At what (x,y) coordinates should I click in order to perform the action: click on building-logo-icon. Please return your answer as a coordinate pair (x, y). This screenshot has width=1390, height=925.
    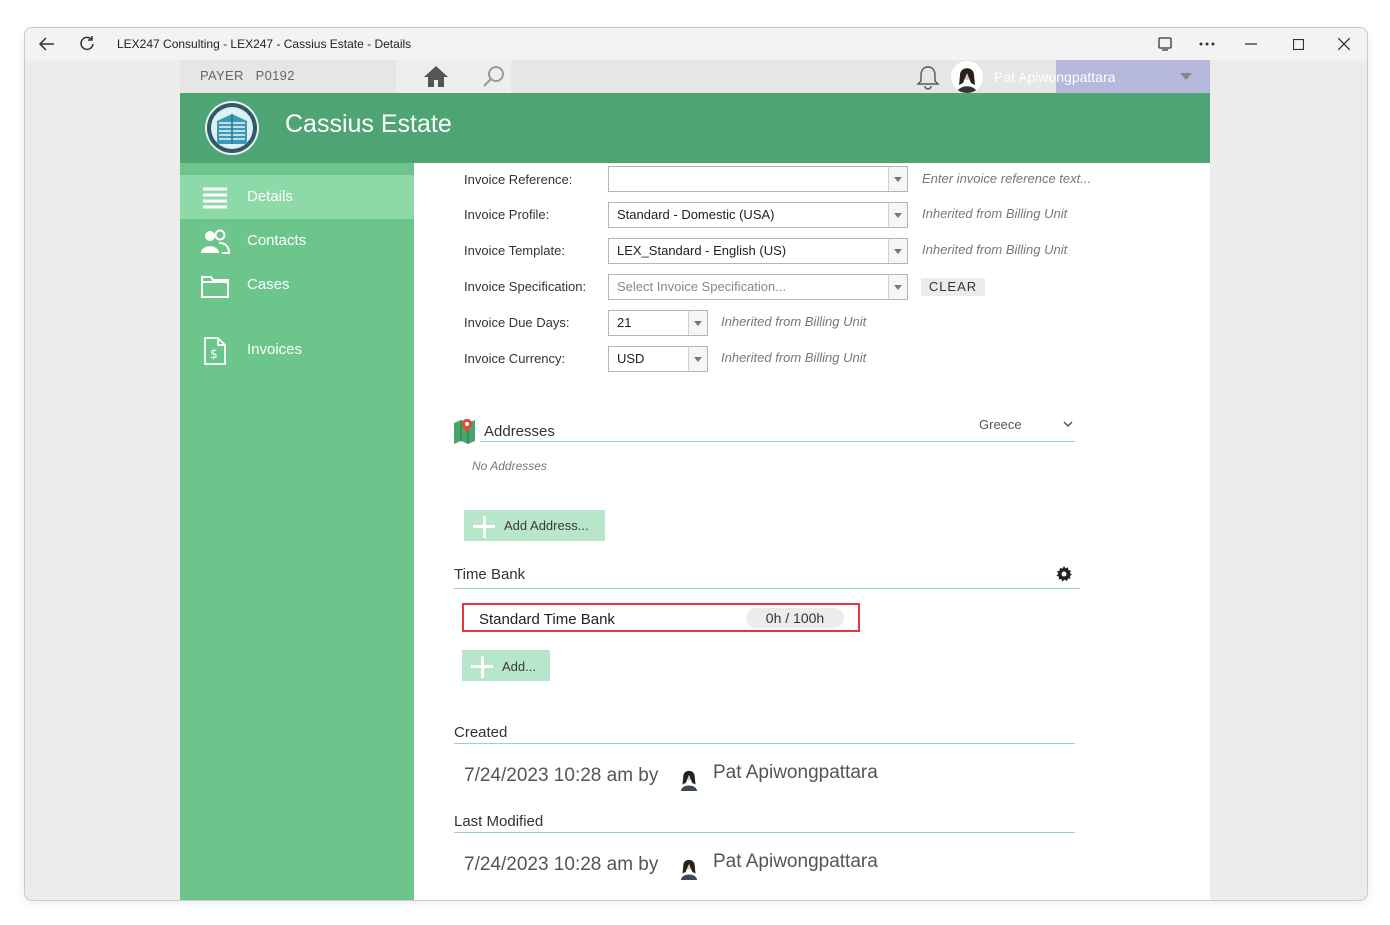
    Looking at the image, I should click on (232, 128).